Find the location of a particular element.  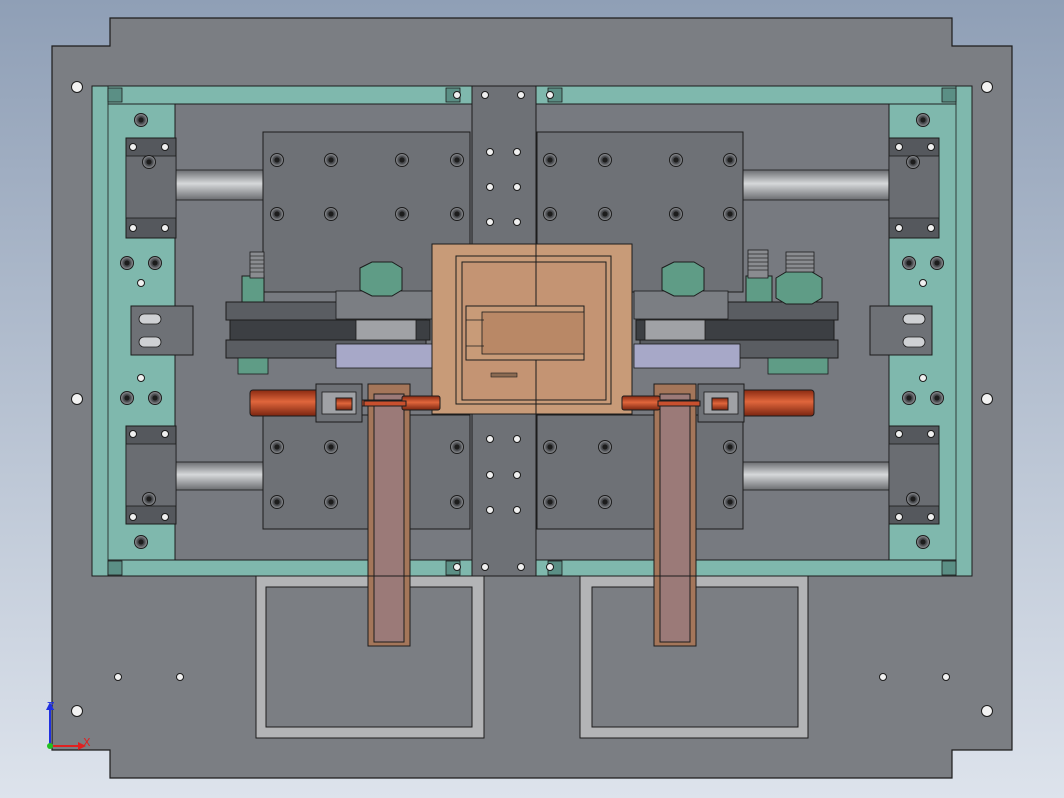

triad-x-label: X is located at coordinates (87, 742).